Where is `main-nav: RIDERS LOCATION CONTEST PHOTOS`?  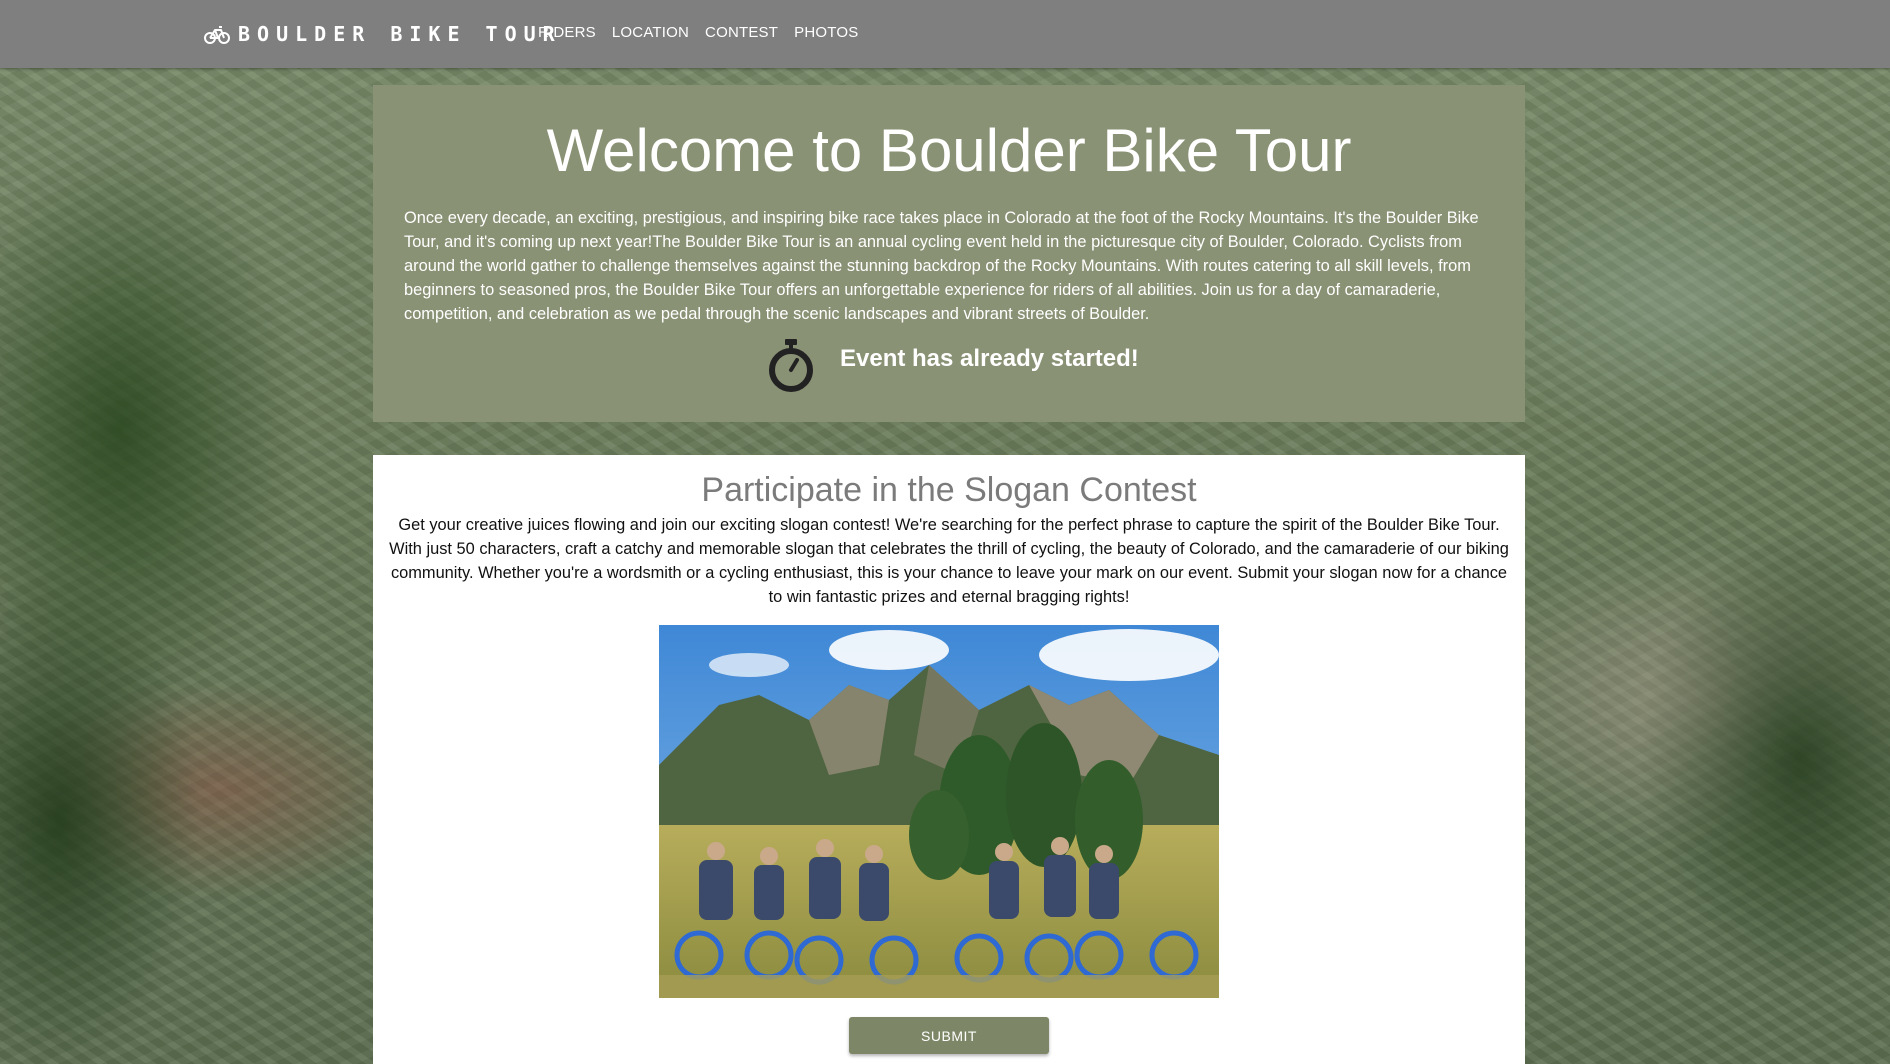
main-nav: RIDERS LOCATION CONTEST PHOTOS is located at coordinates (698, 32).